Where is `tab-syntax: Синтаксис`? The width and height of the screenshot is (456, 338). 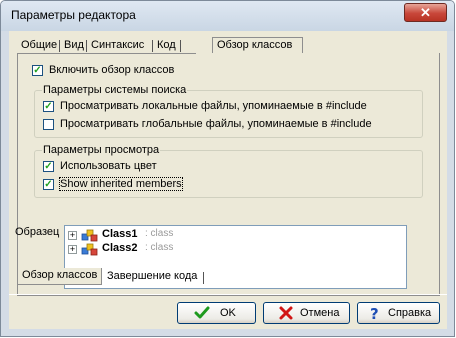
tab-syntax: Синтаксис is located at coordinates (117, 45).